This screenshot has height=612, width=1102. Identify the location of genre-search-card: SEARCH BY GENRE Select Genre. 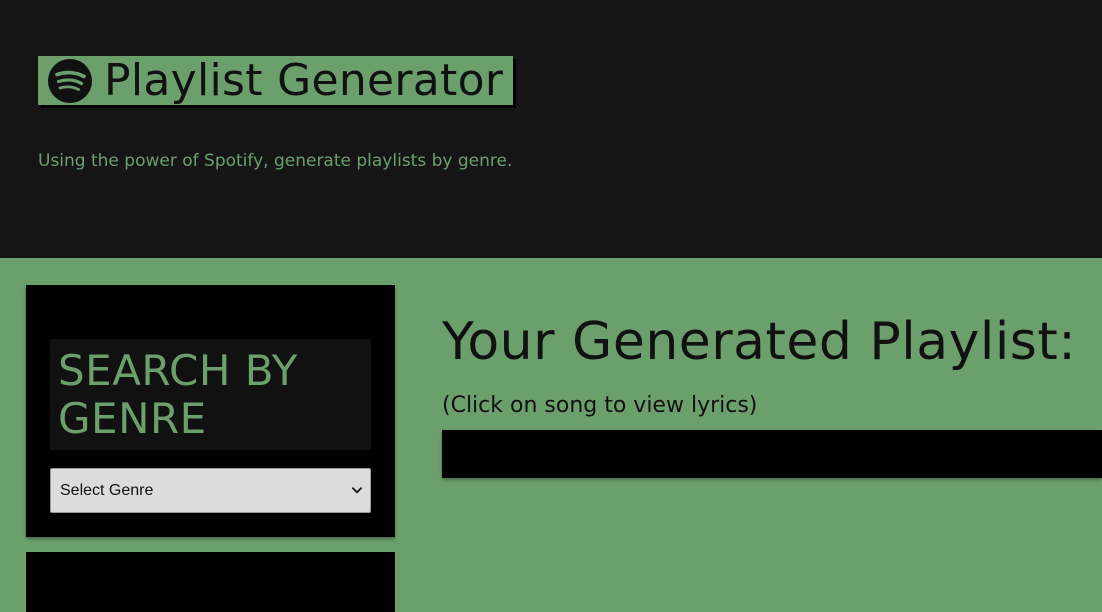
(210, 411).